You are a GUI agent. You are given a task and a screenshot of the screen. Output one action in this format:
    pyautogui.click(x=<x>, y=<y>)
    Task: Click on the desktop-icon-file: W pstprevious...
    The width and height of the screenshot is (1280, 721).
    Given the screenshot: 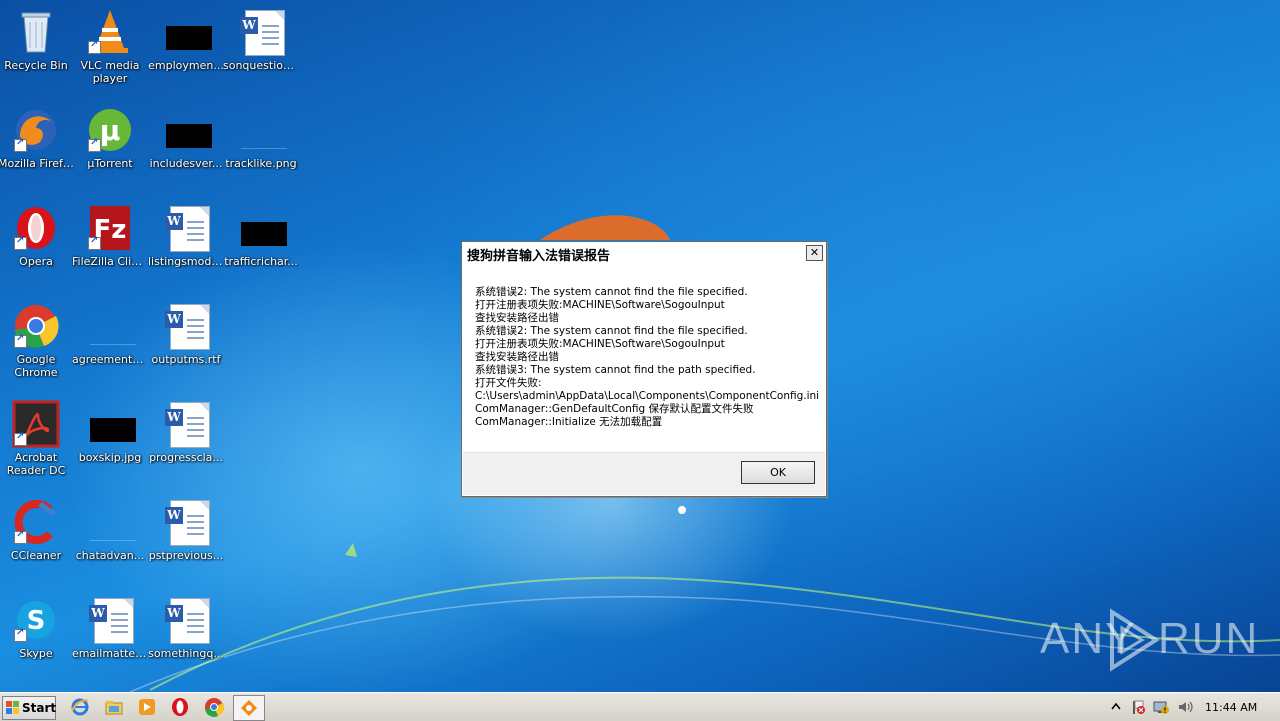 What is the action you would take?
    pyautogui.click(x=186, y=530)
    